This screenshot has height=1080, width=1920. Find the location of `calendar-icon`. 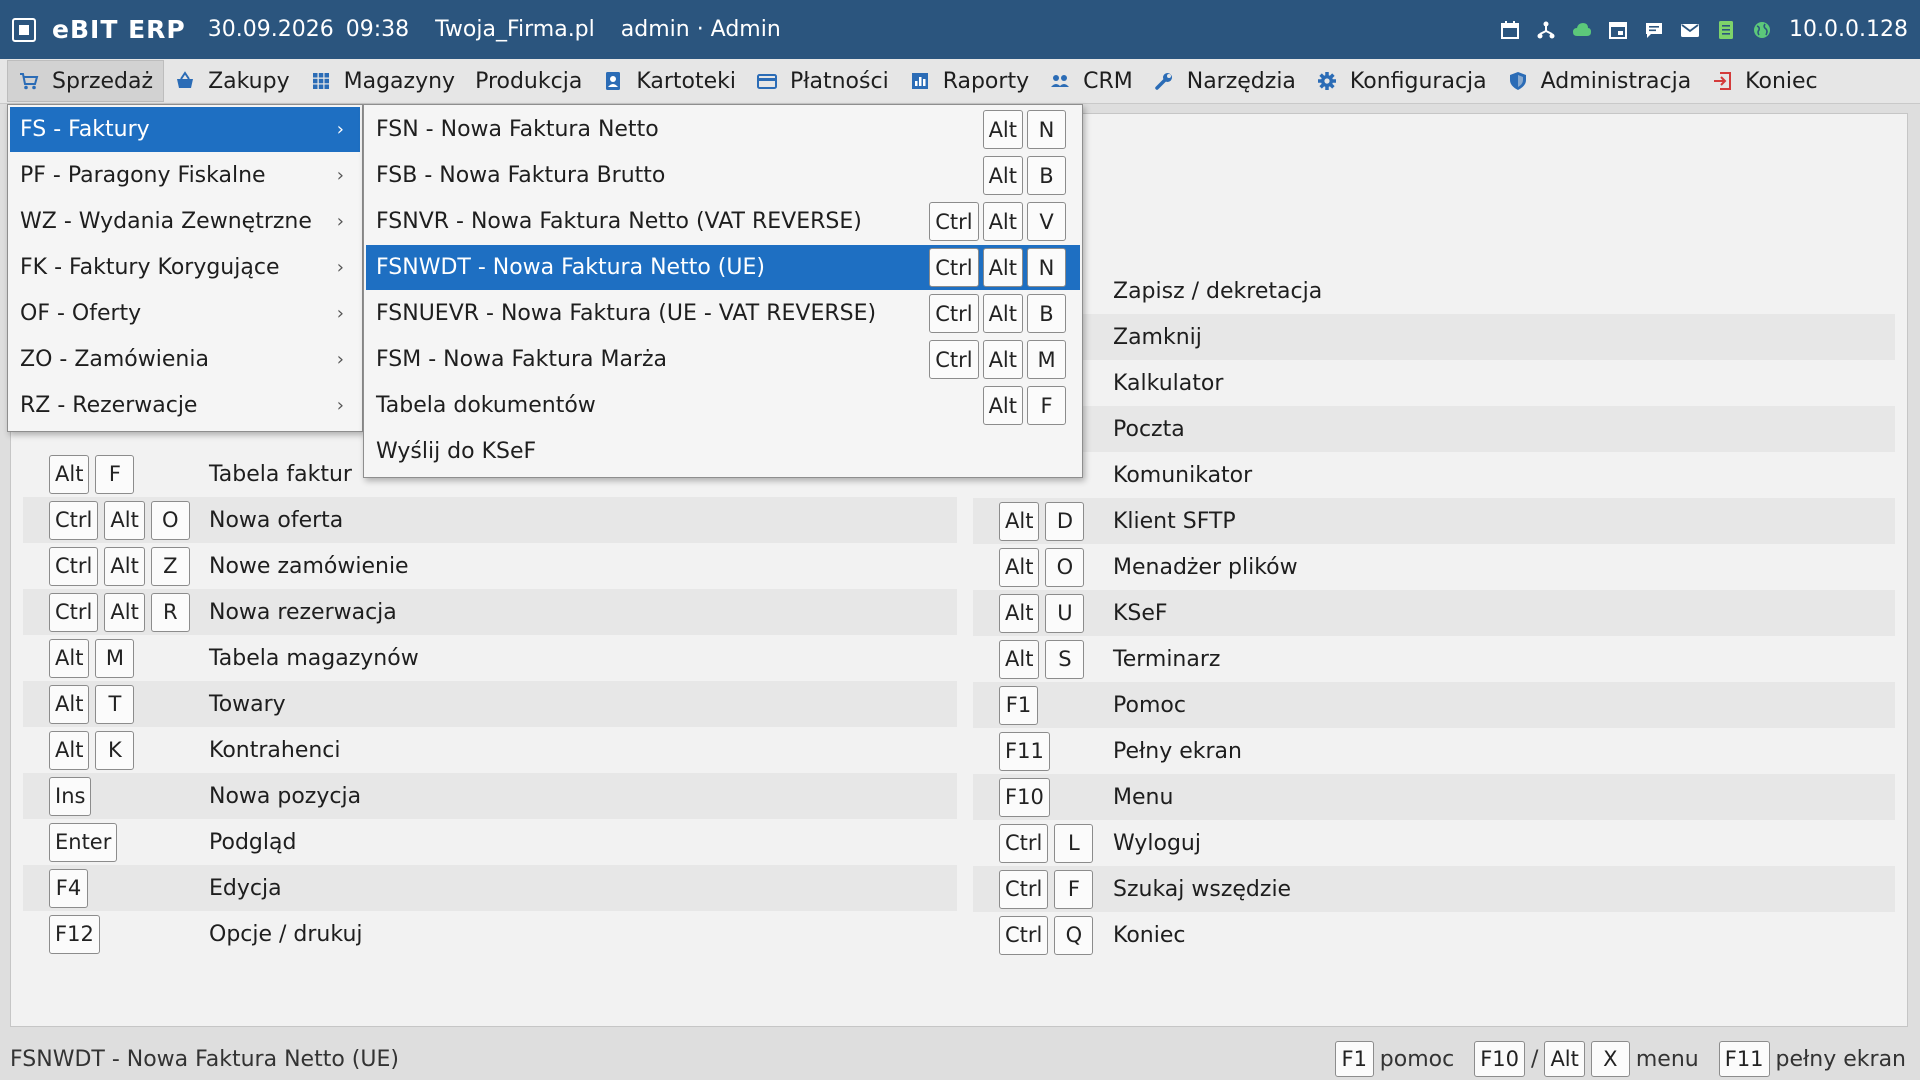

calendar-icon is located at coordinates (1510, 30).